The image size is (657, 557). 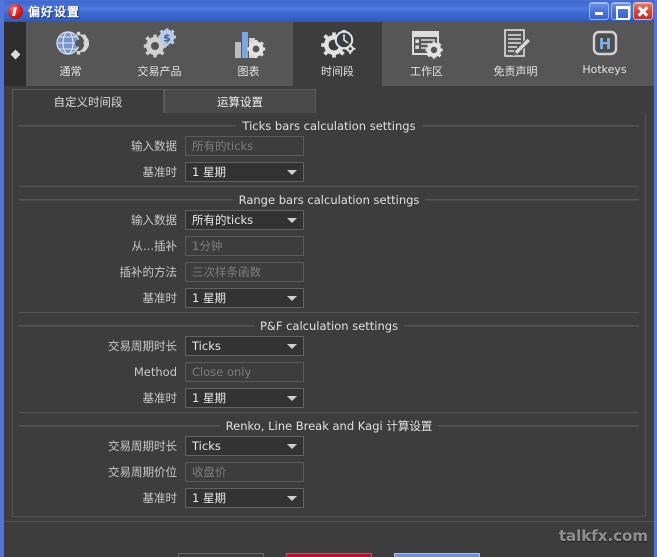 I want to click on toolbar-item-label: 交易产品, so click(x=159, y=71).